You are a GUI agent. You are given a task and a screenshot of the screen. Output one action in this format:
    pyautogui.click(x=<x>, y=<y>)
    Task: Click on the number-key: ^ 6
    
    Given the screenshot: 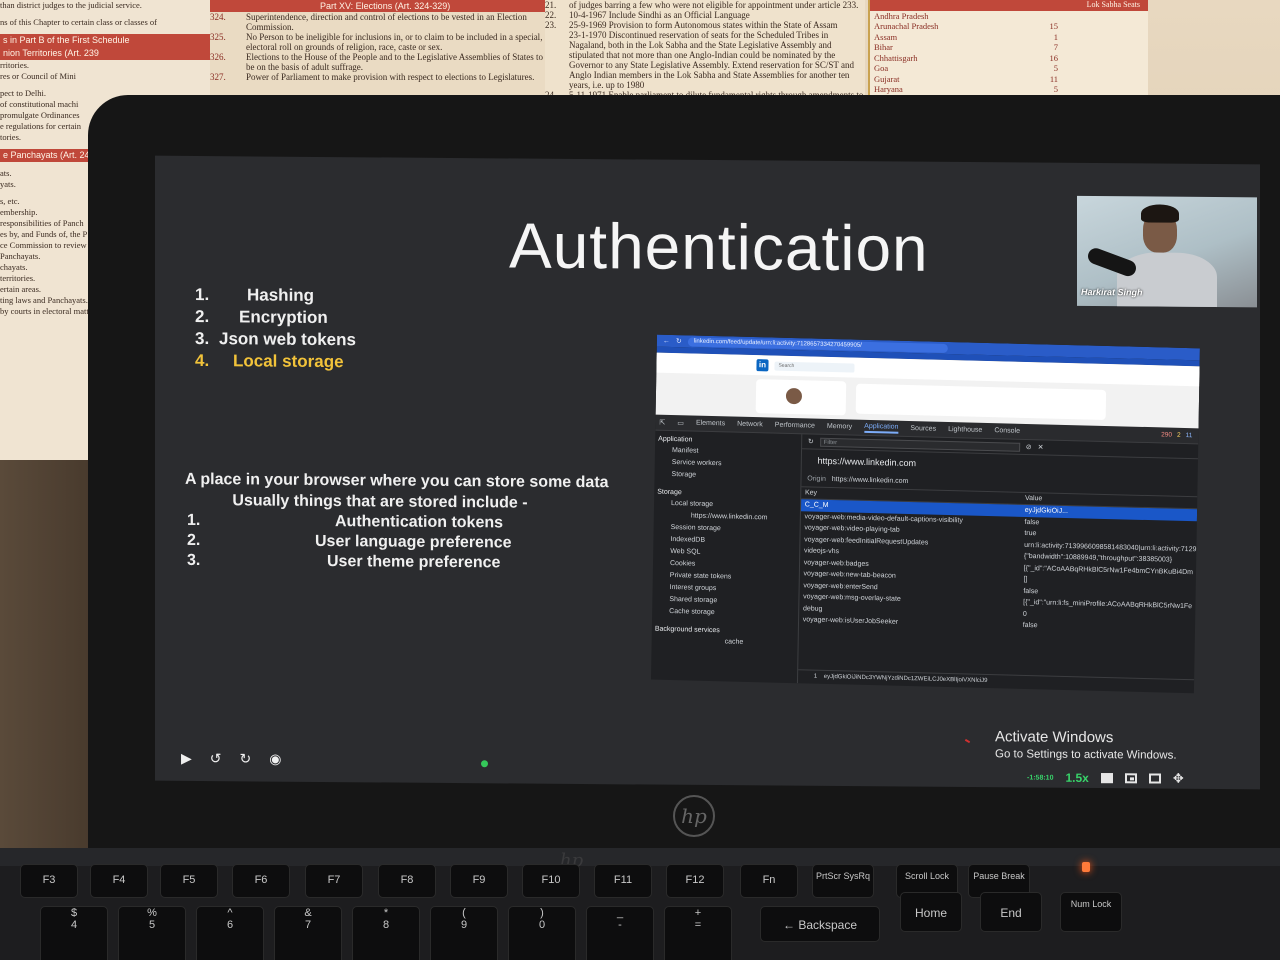 What is the action you would take?
    pyautogui.click(x=230, y=933)
    